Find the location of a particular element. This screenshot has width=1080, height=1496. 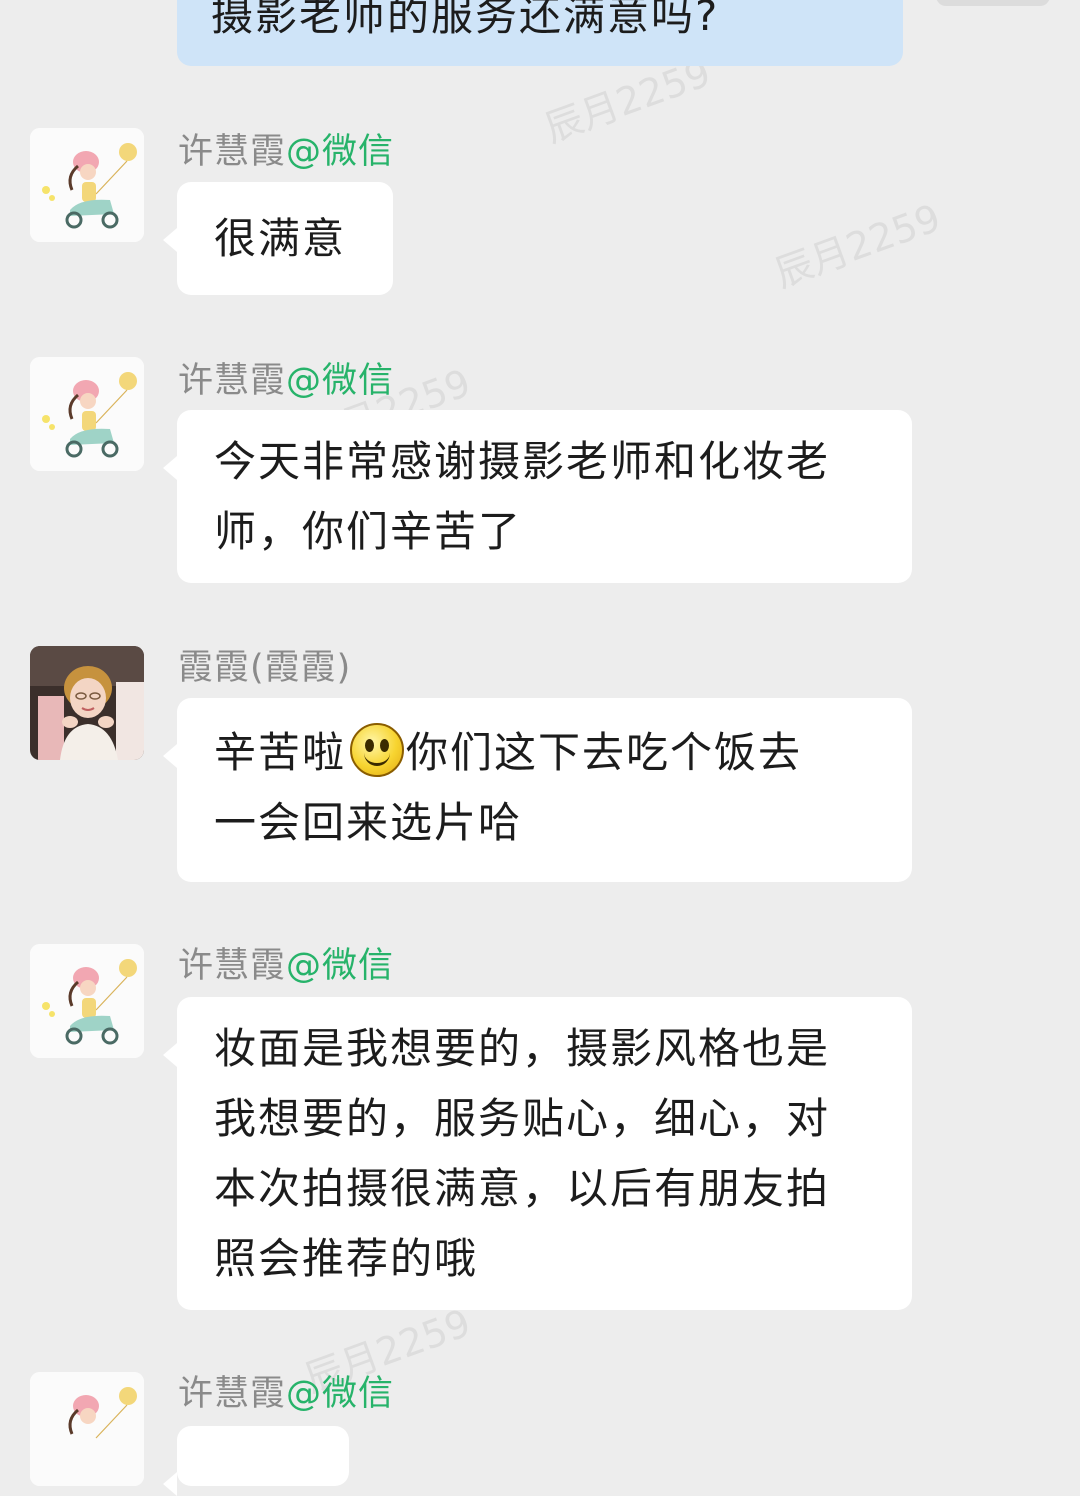

smile-emoji-icon is located at coordinates (377, 750).